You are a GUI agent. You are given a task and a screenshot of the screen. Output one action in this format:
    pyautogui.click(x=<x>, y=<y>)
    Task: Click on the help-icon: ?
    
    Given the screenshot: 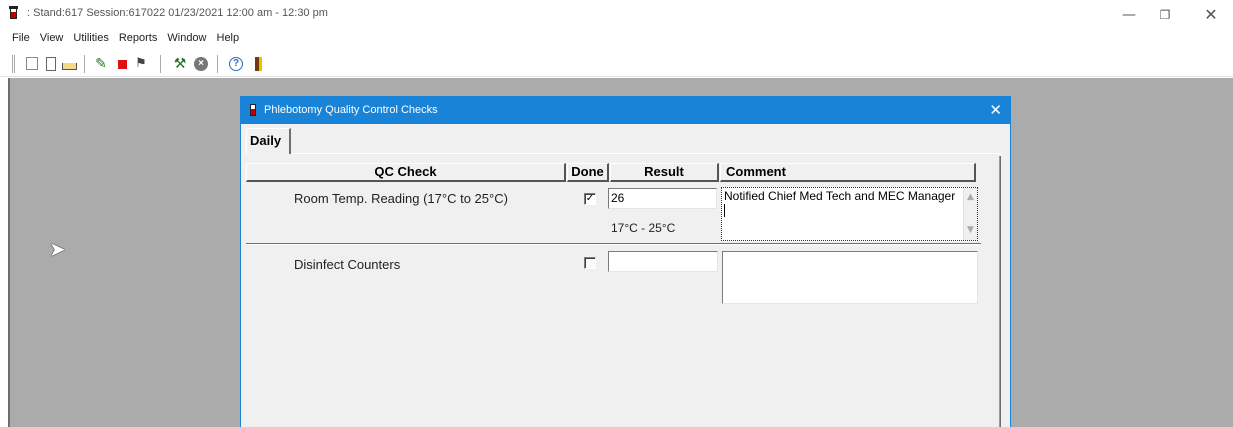 What is the action you would take?
    pyautogui.click(x=236, y=64)
    